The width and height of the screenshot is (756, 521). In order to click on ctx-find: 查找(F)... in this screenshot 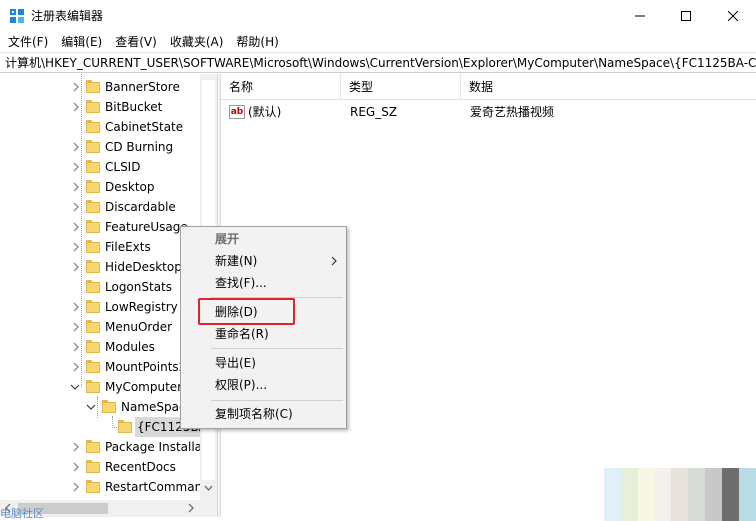, I will do `click(263, 283)`.